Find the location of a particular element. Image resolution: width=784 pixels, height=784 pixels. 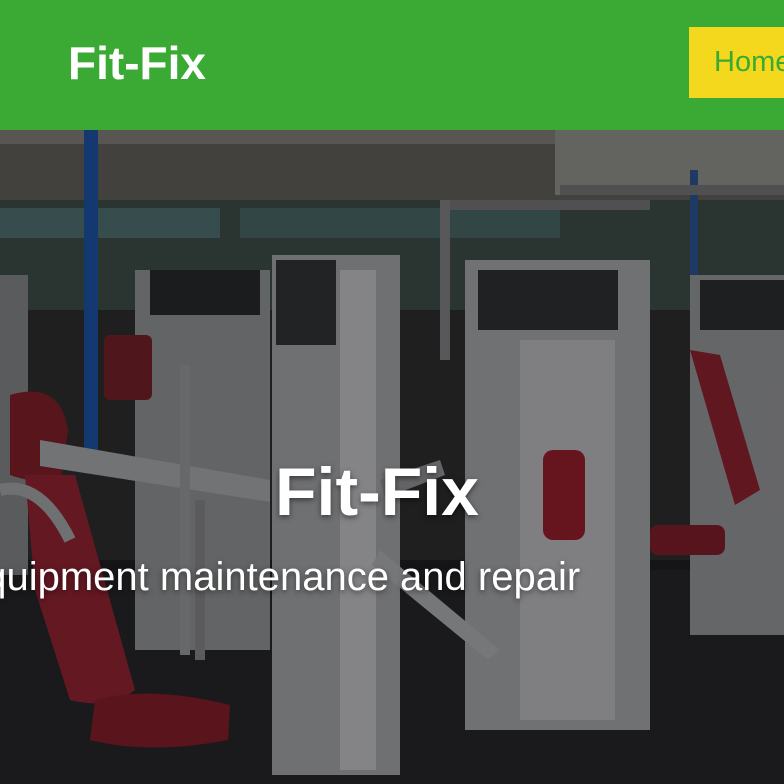

nav-link-home: Home is located at coordinates (736, 62).